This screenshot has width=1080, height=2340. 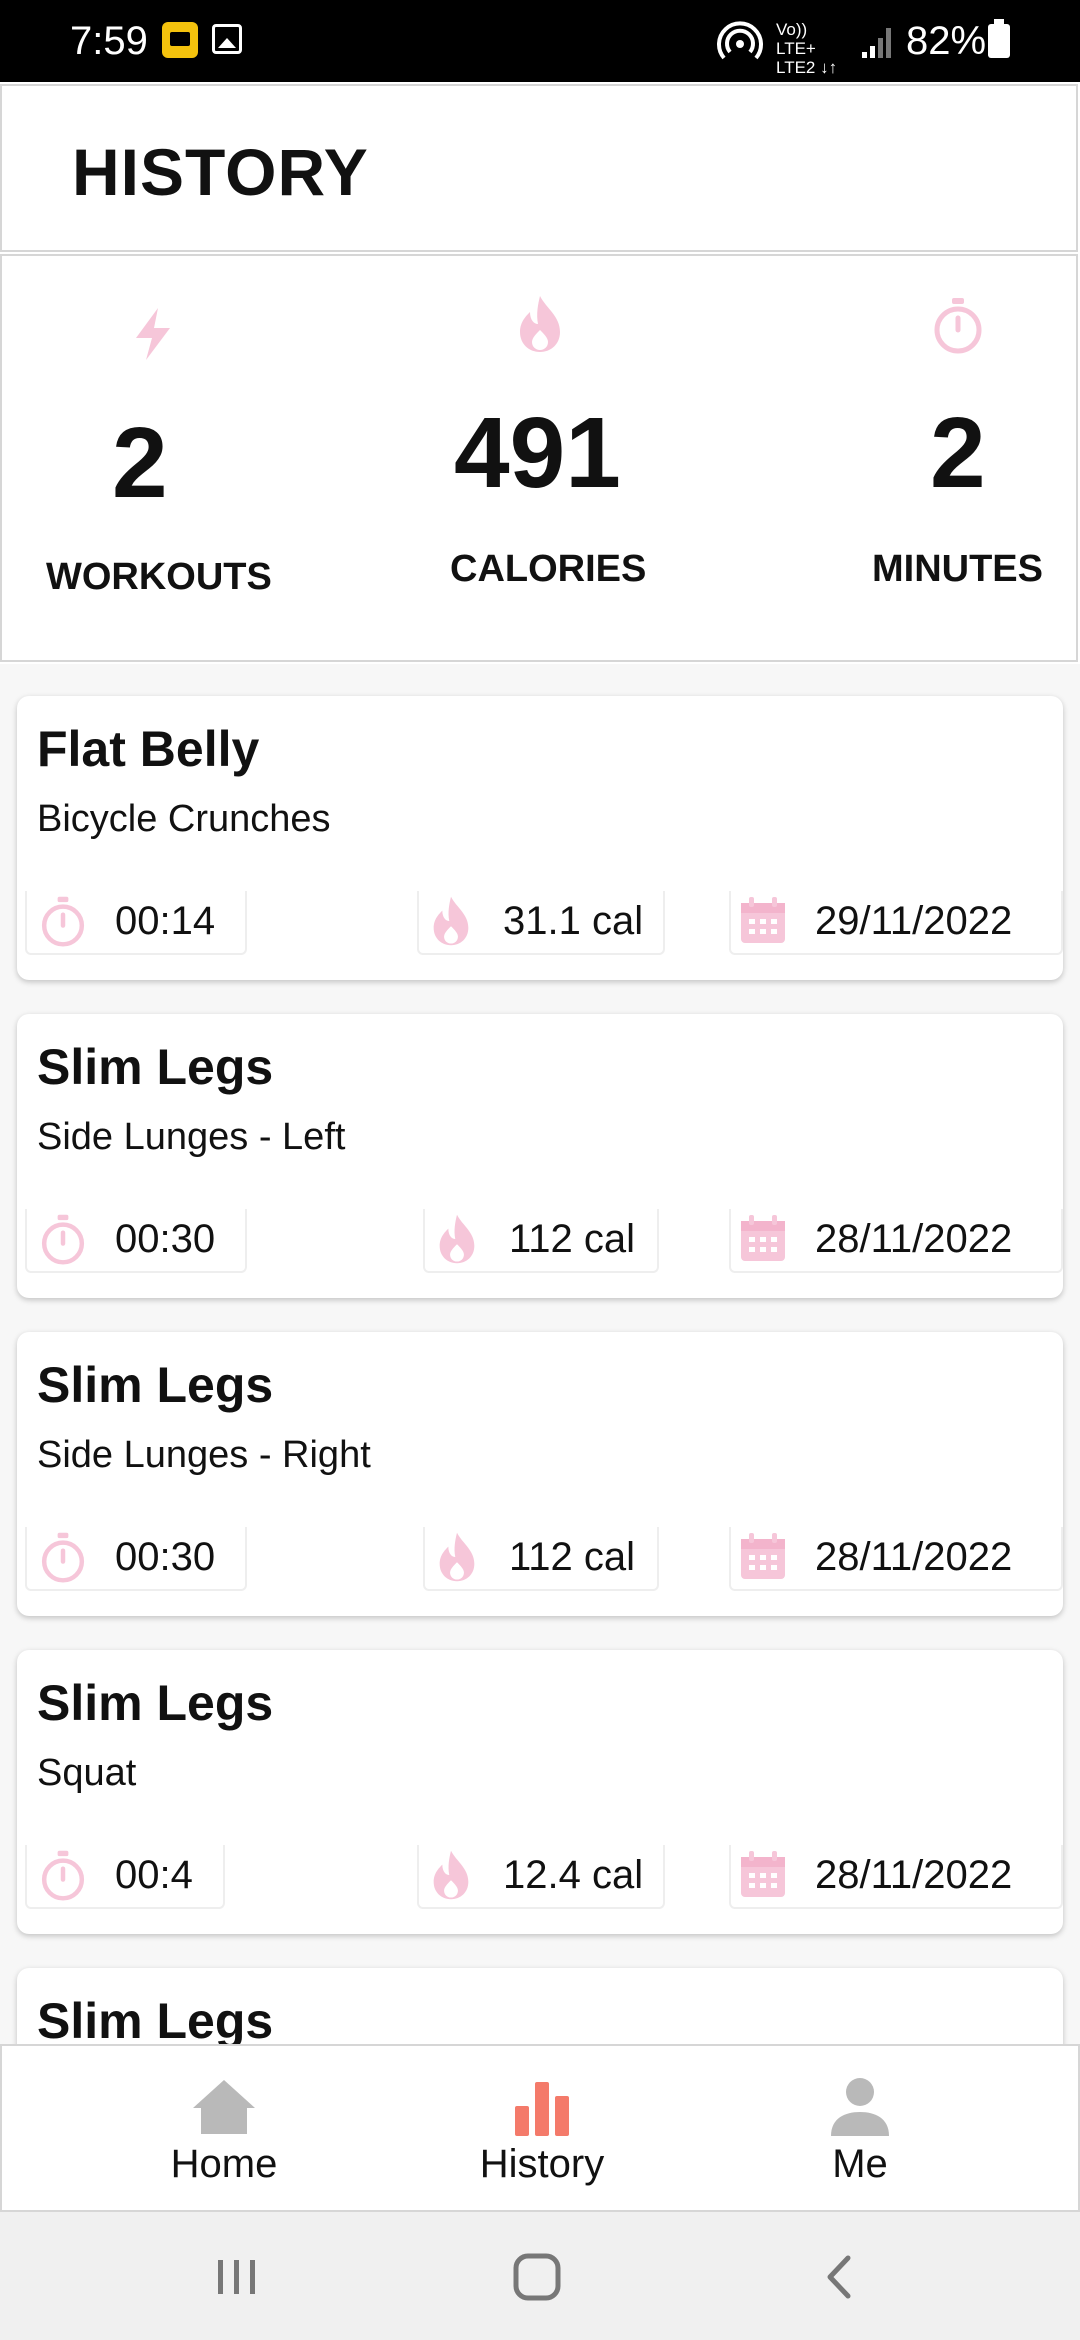 I want to click on exercise-name: Side Lunges - Right, so click(x=204, y=1455).